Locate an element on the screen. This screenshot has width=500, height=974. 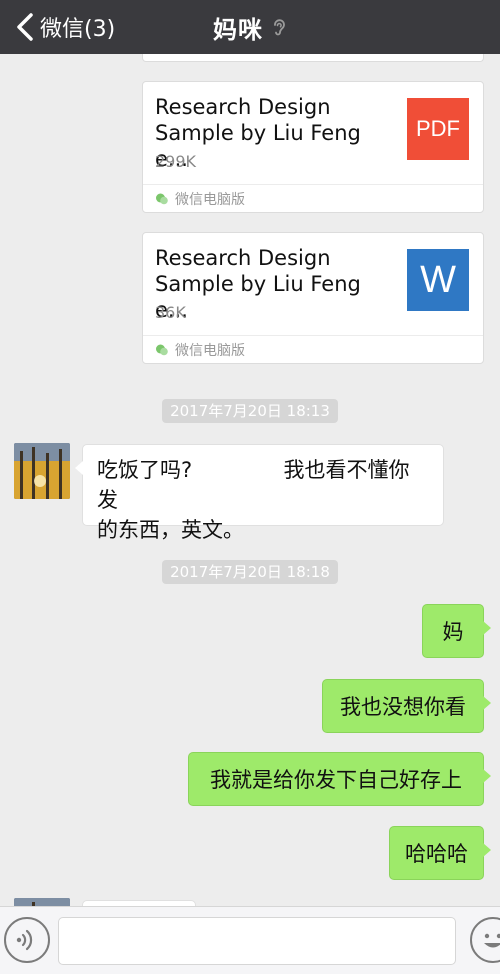
emoji-button is located at coordinates (485, 940).